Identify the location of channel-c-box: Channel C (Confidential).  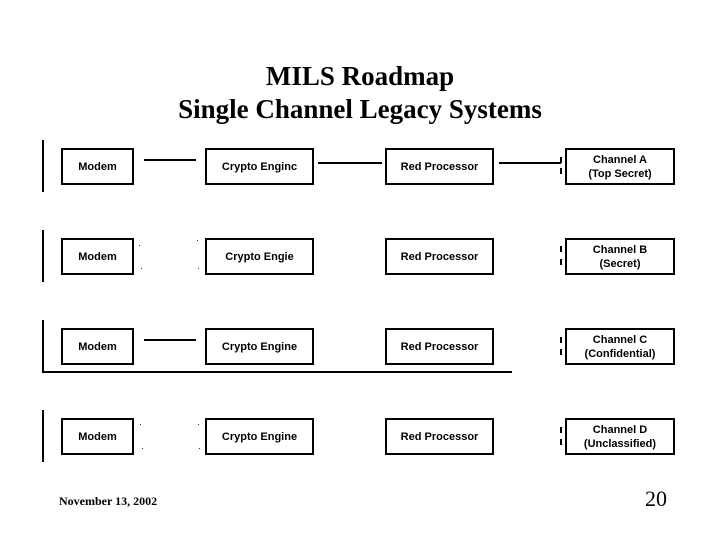
(620, 346).